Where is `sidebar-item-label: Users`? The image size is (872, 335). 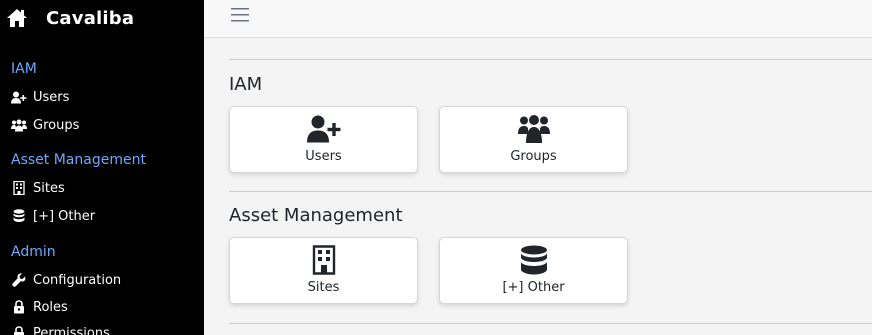
sidebar-item-label: Users is located at coordinates (51, 97).